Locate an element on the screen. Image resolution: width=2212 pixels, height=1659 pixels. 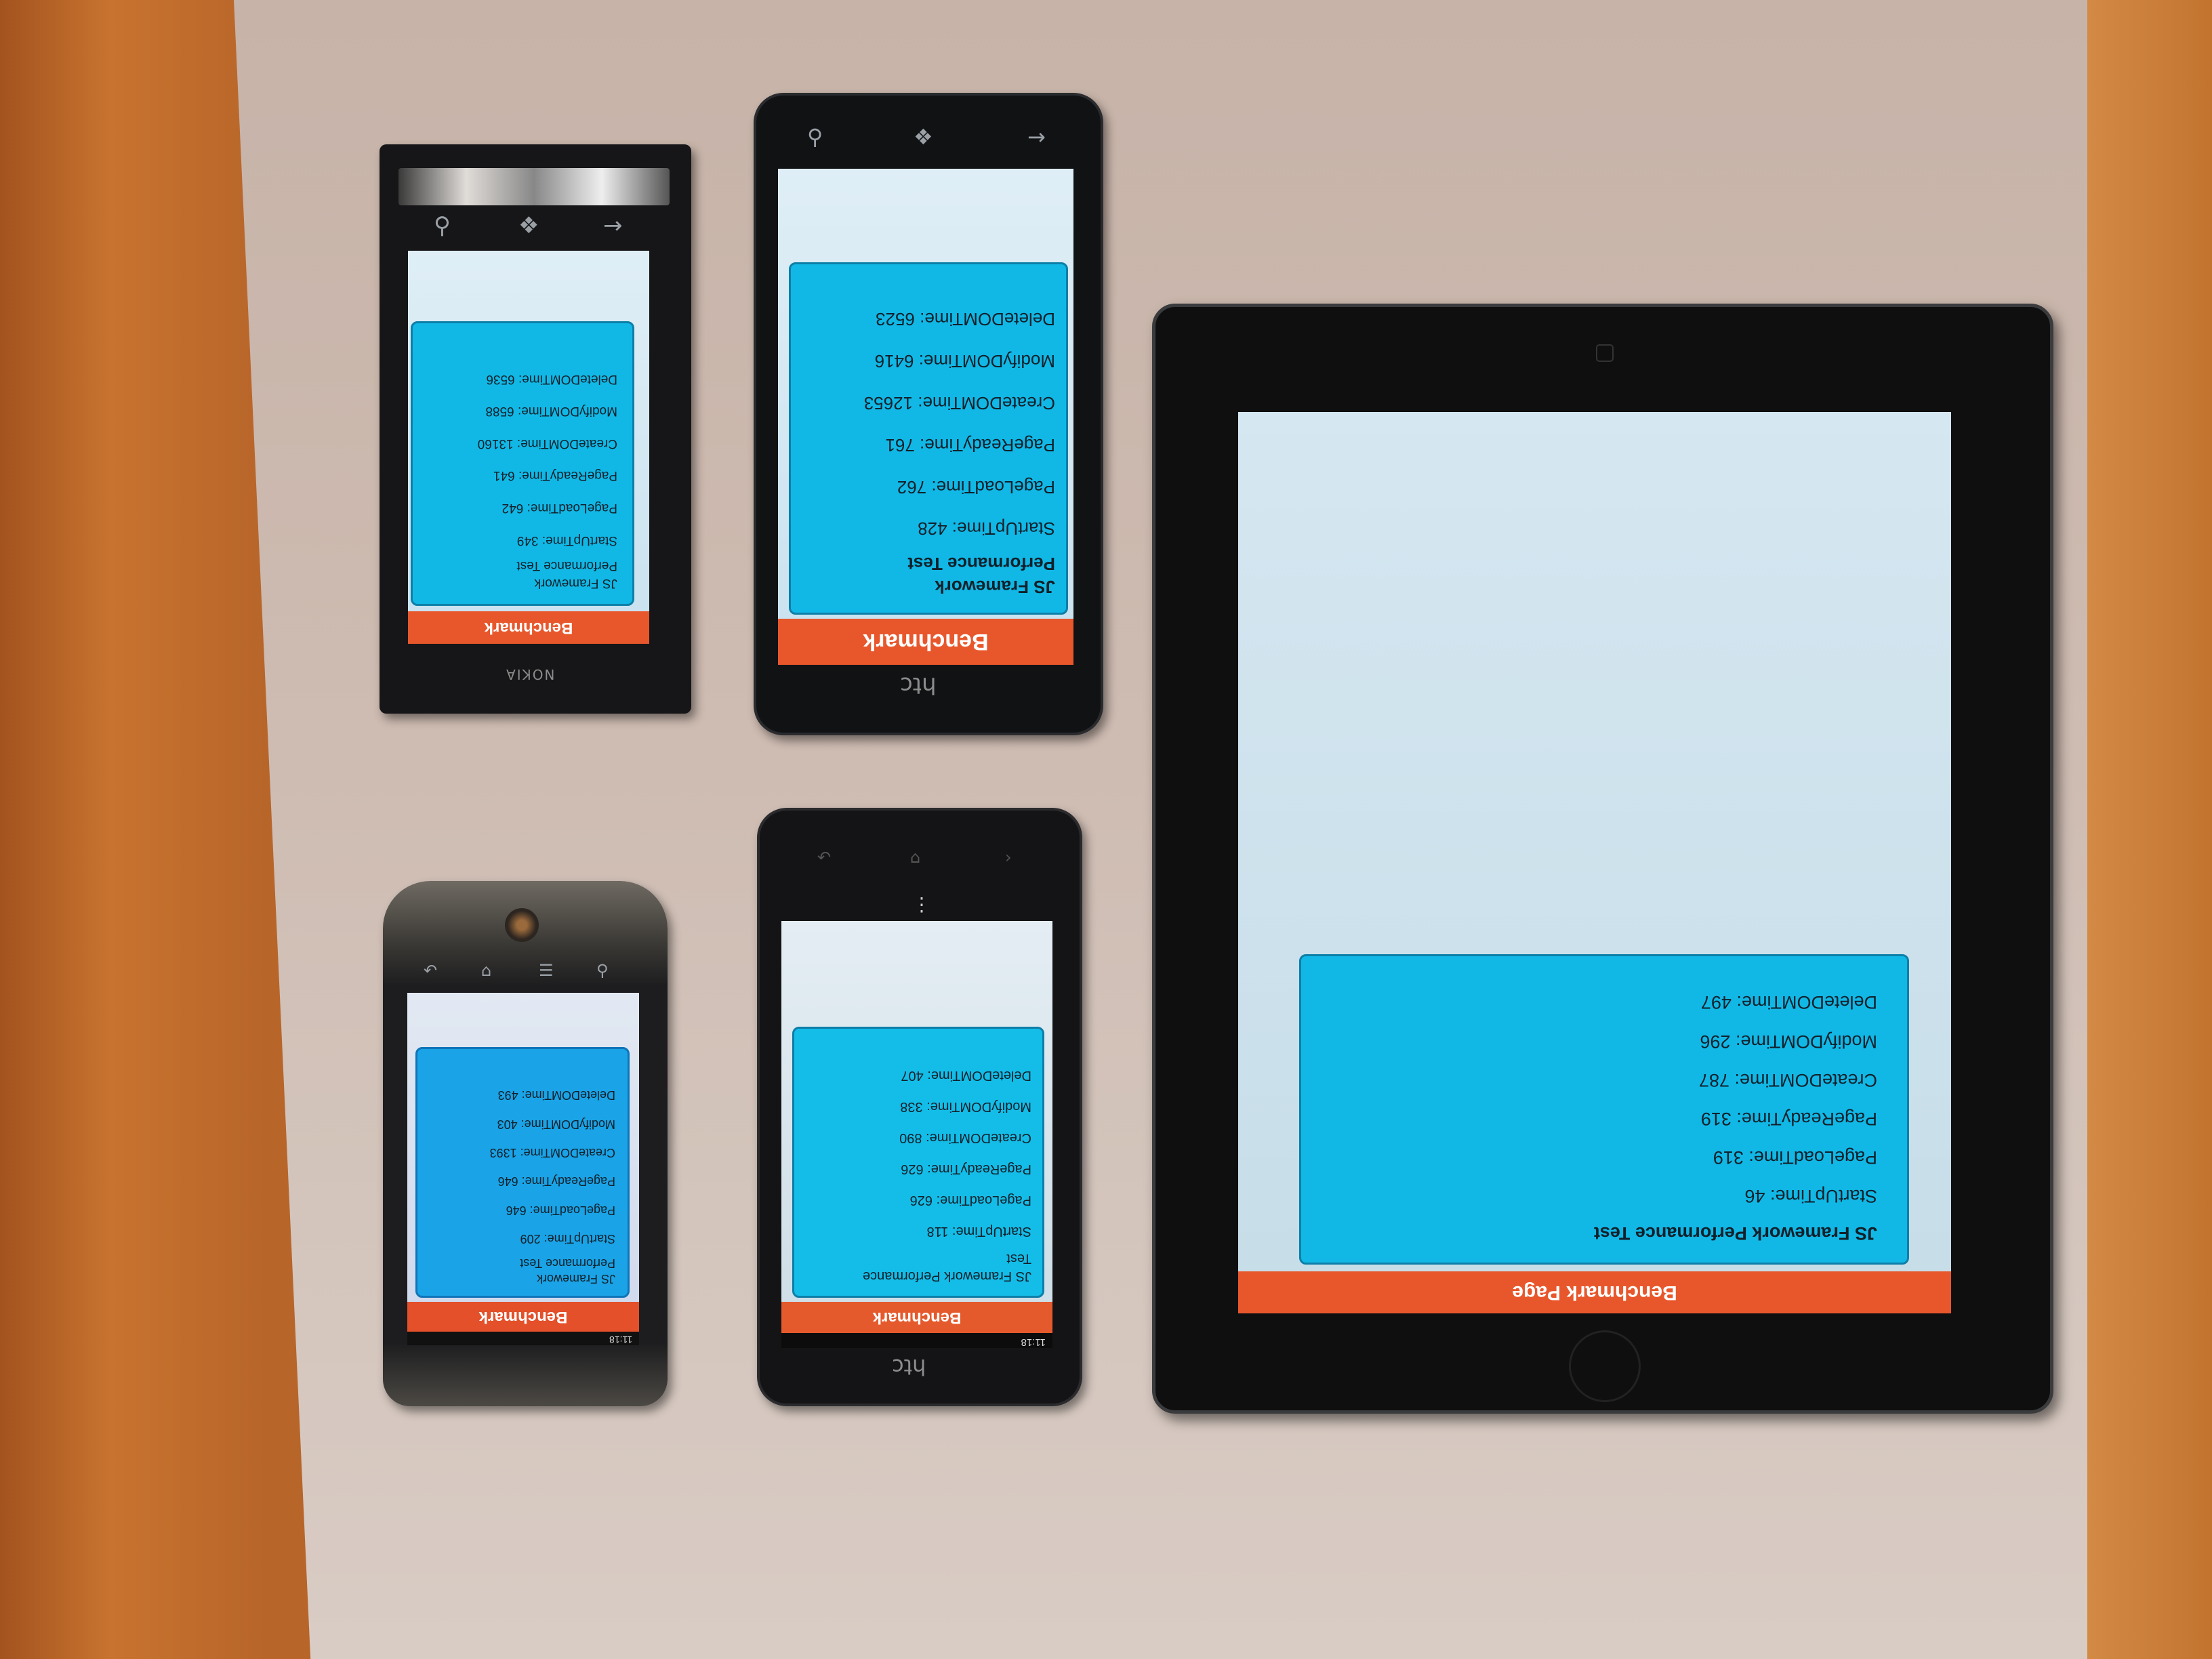
home-button is located at coordinates (1605, 1366).